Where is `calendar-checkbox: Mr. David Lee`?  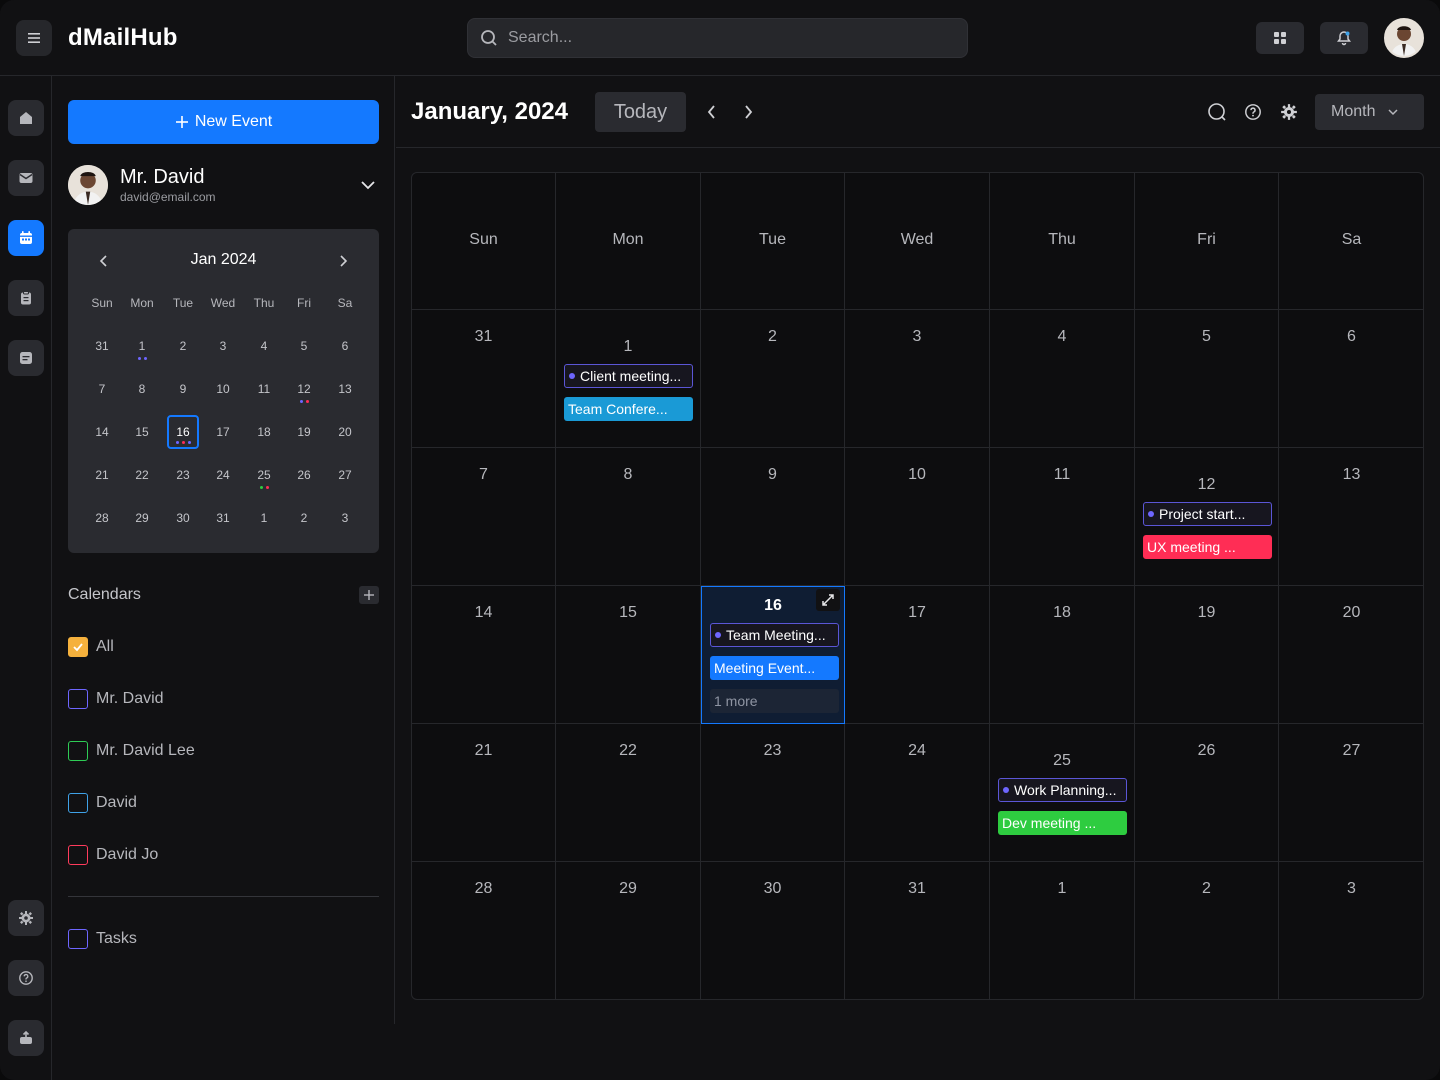 calendar-checkbox: Mr. David Lee is located at coordinates (131, 751).